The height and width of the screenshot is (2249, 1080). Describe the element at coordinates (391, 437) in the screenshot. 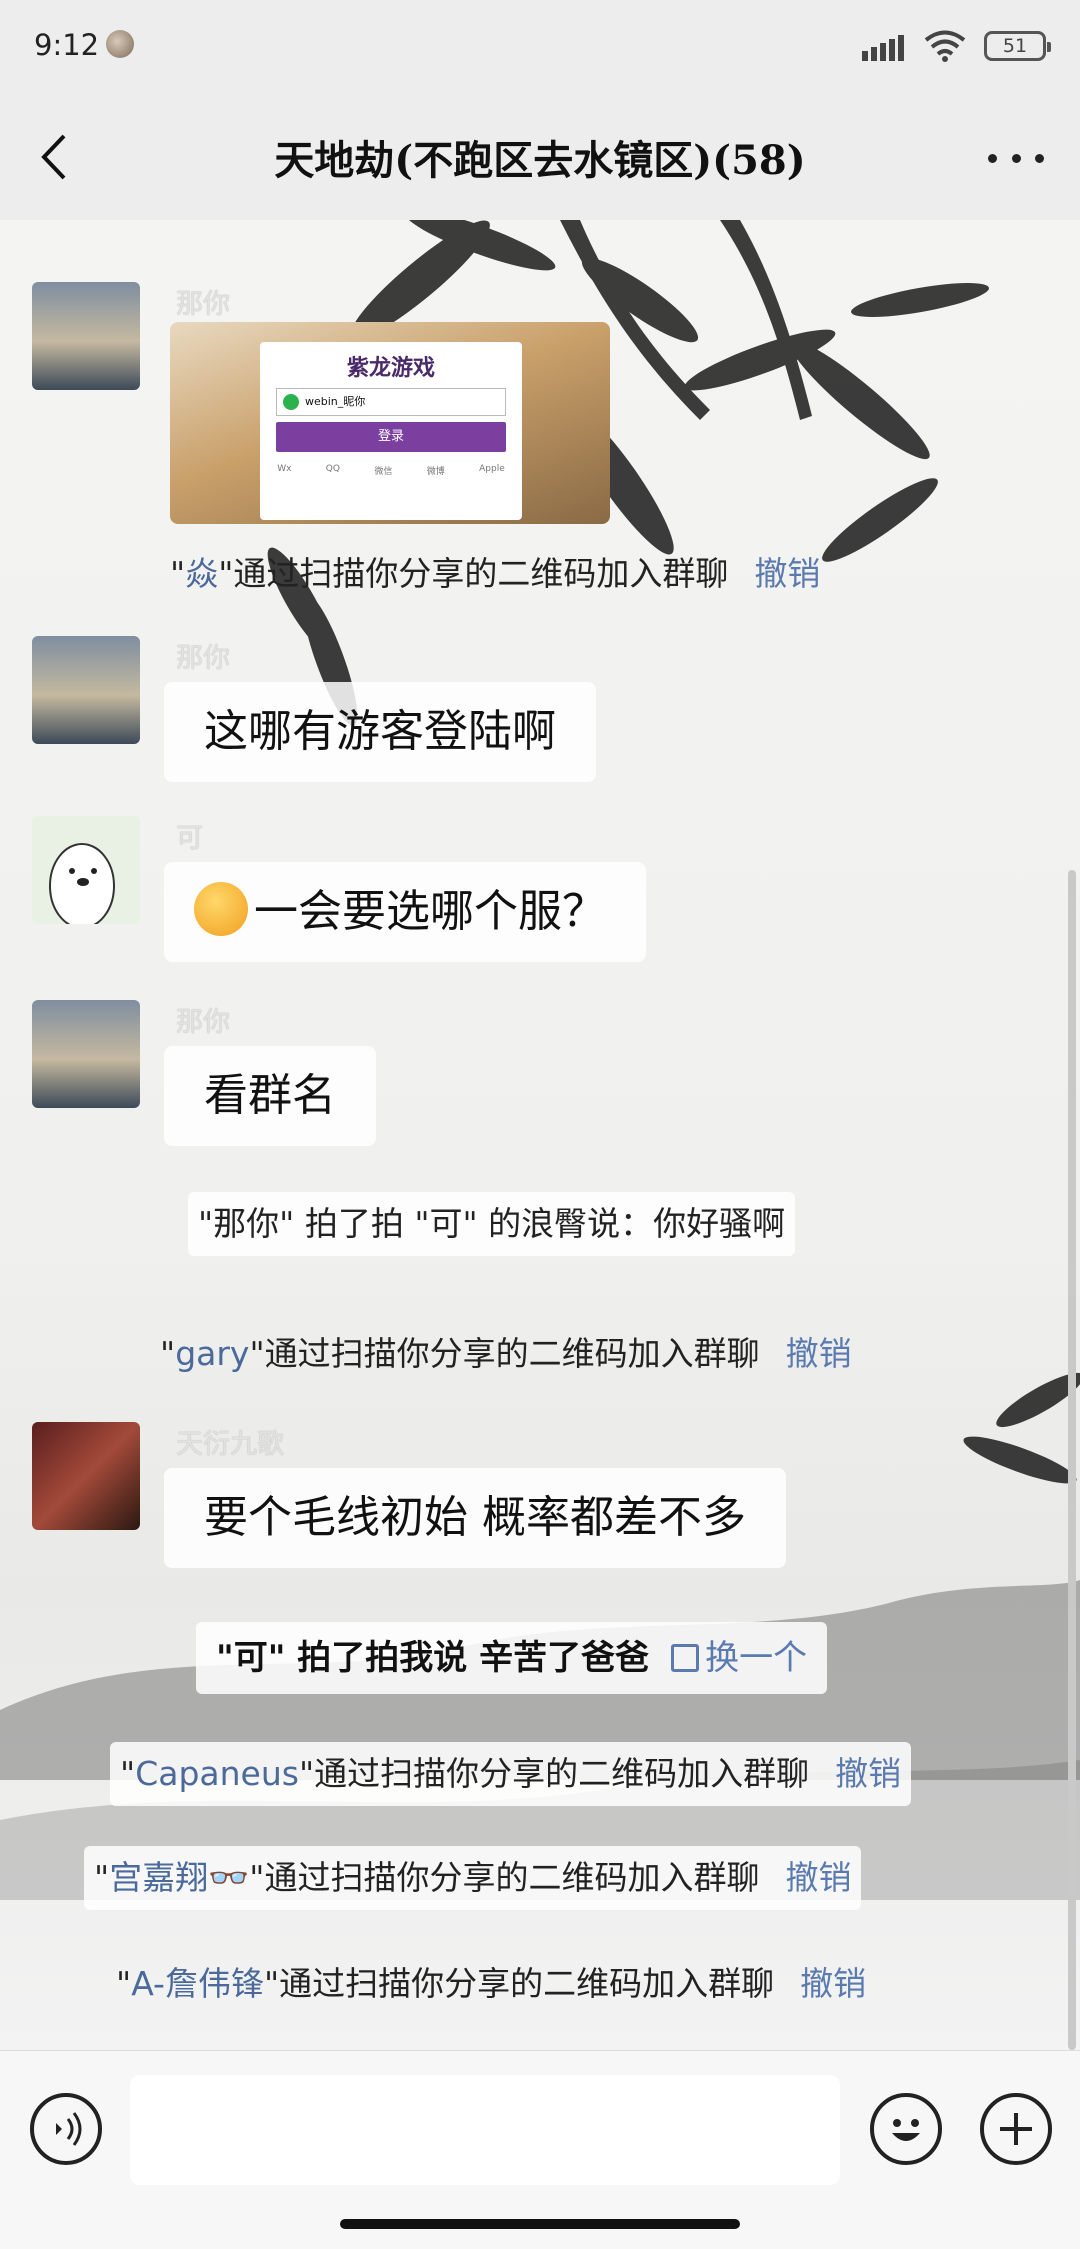

I see `login-button: 登录` at that location.